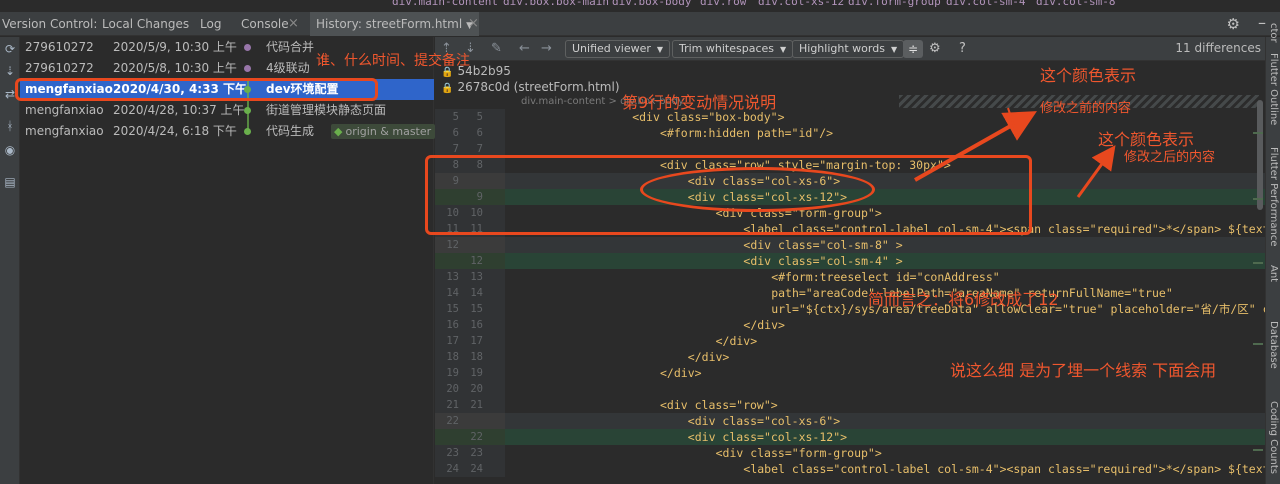 The image size is (1280, 484). Describe the element at coordinates (885, 277) in the screenshot. I see `code-text: <#form:treeselect id="conAddress"` at that location.